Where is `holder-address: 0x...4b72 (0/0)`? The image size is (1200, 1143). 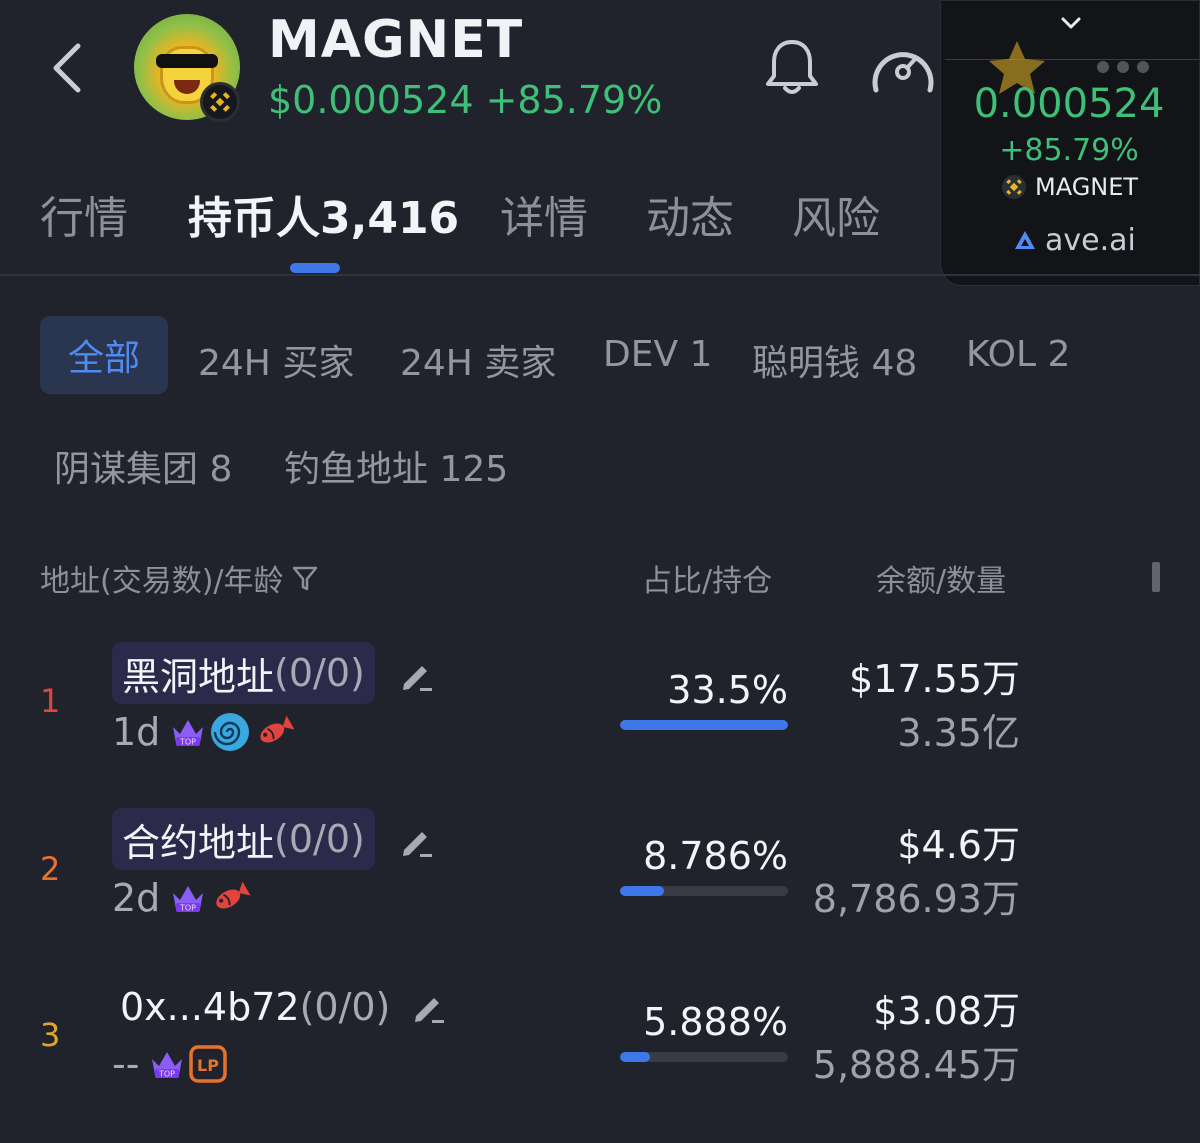 holder-address: 0x...4b72 (0/0) is located at coordinates (255, 1007).